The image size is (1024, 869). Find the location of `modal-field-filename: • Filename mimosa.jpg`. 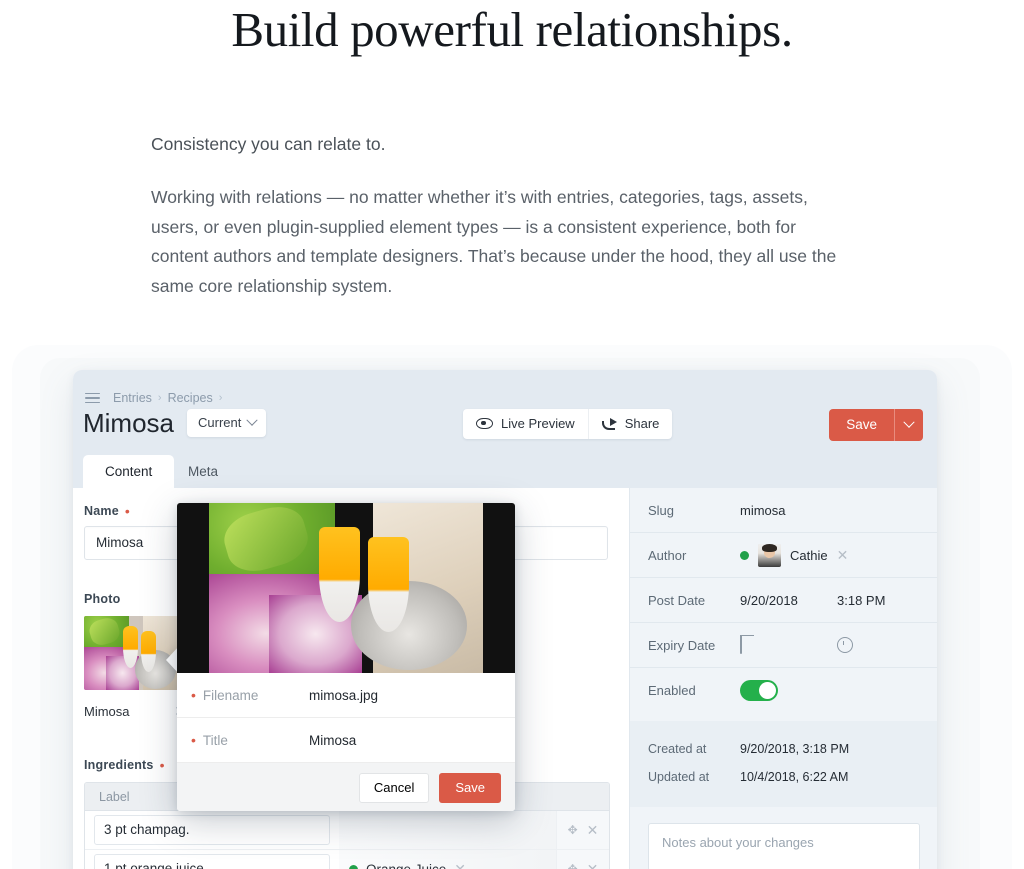

modal-field-filename: • Filename mimosa.jpg is located at coordinates (346, 695).